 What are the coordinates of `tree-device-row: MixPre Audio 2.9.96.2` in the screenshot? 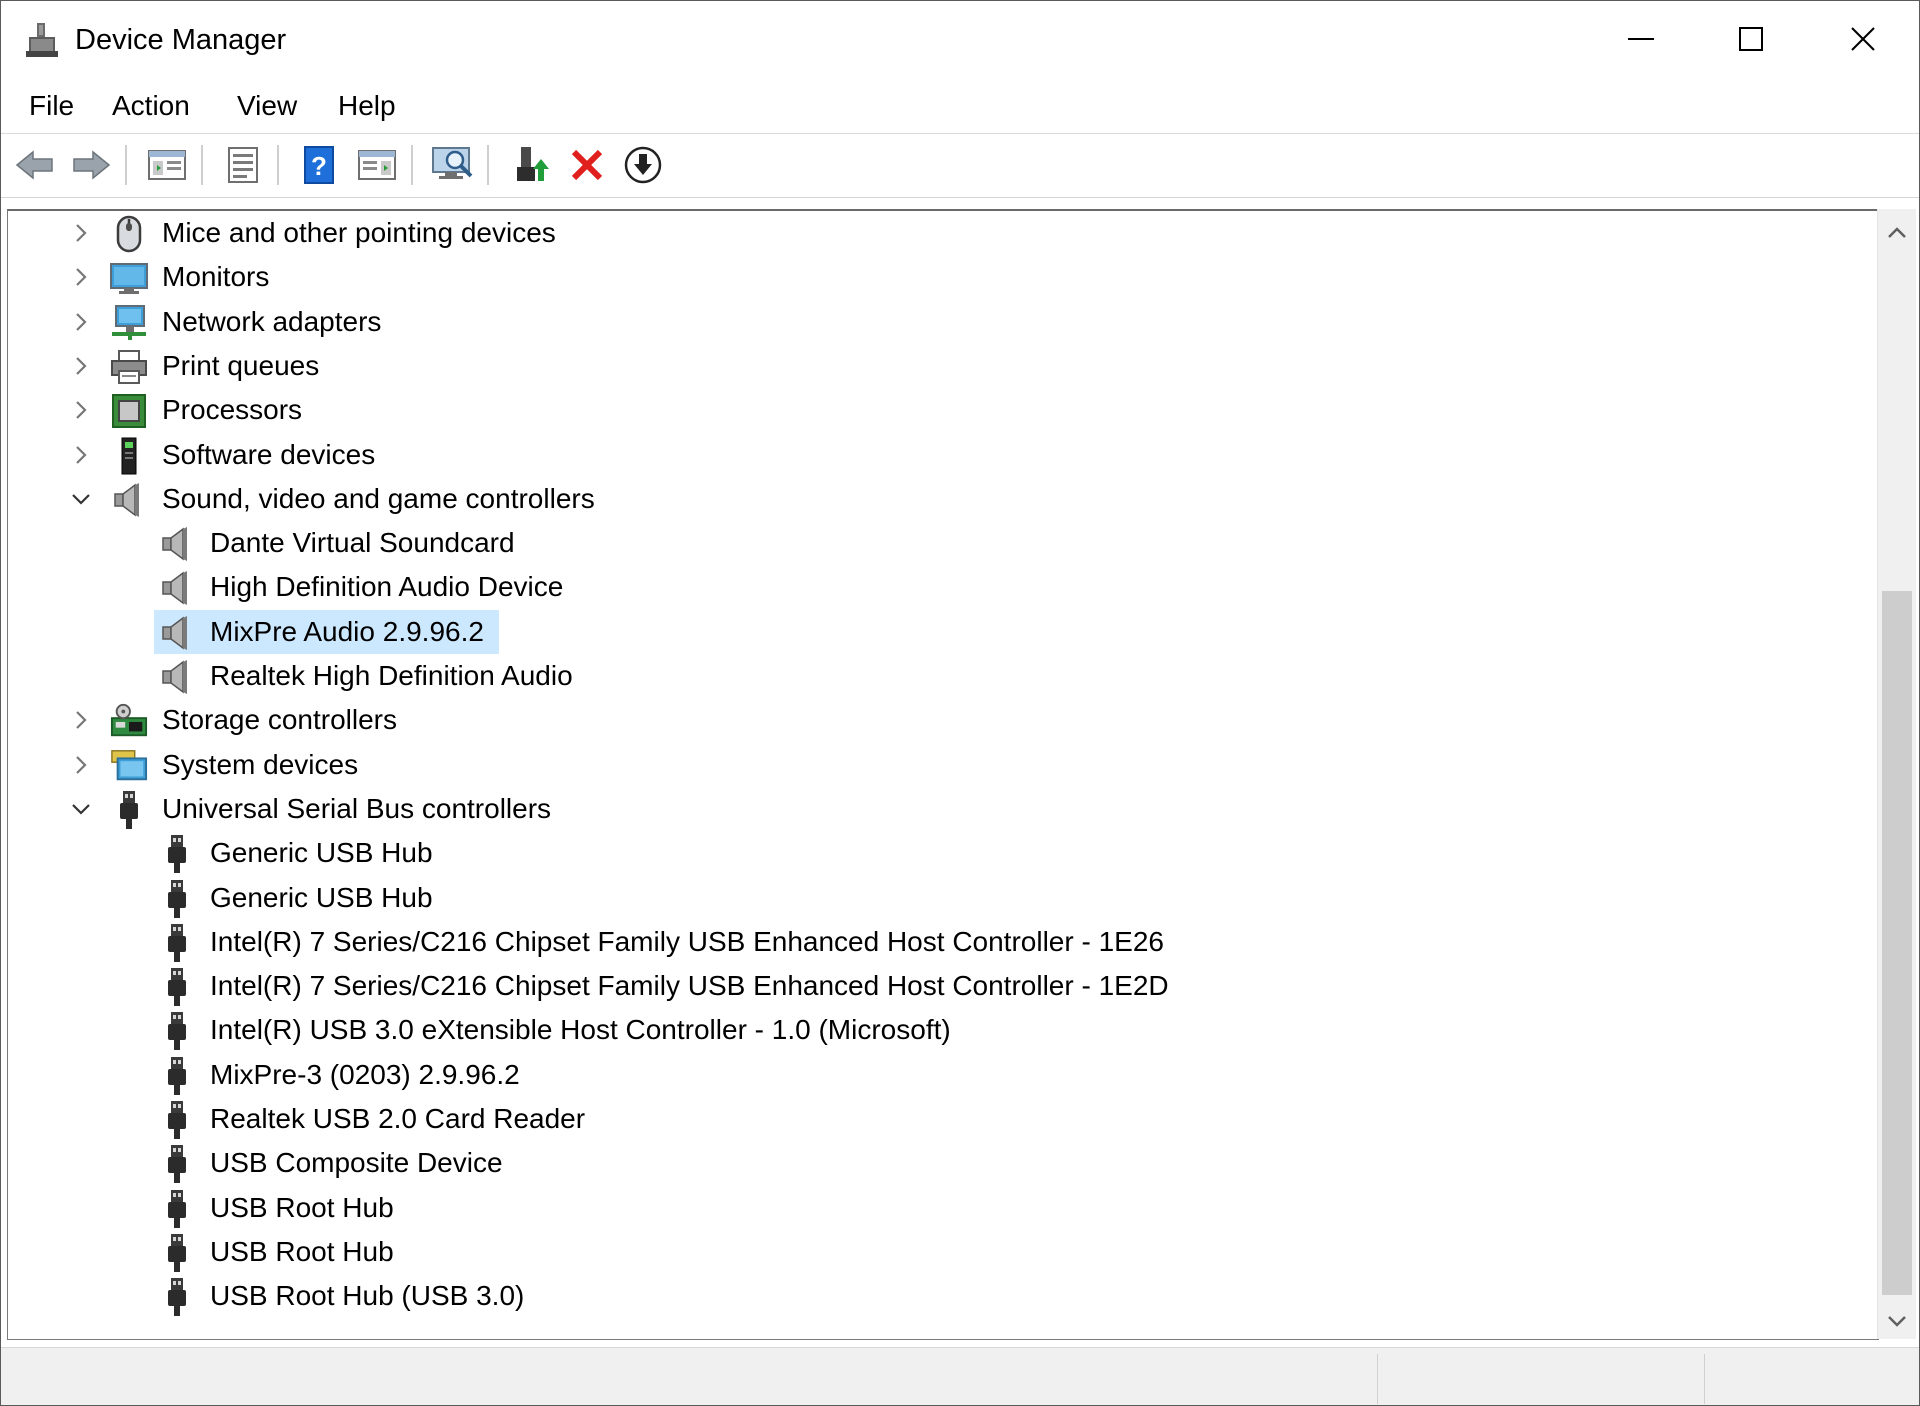 It's located at (943, 631).